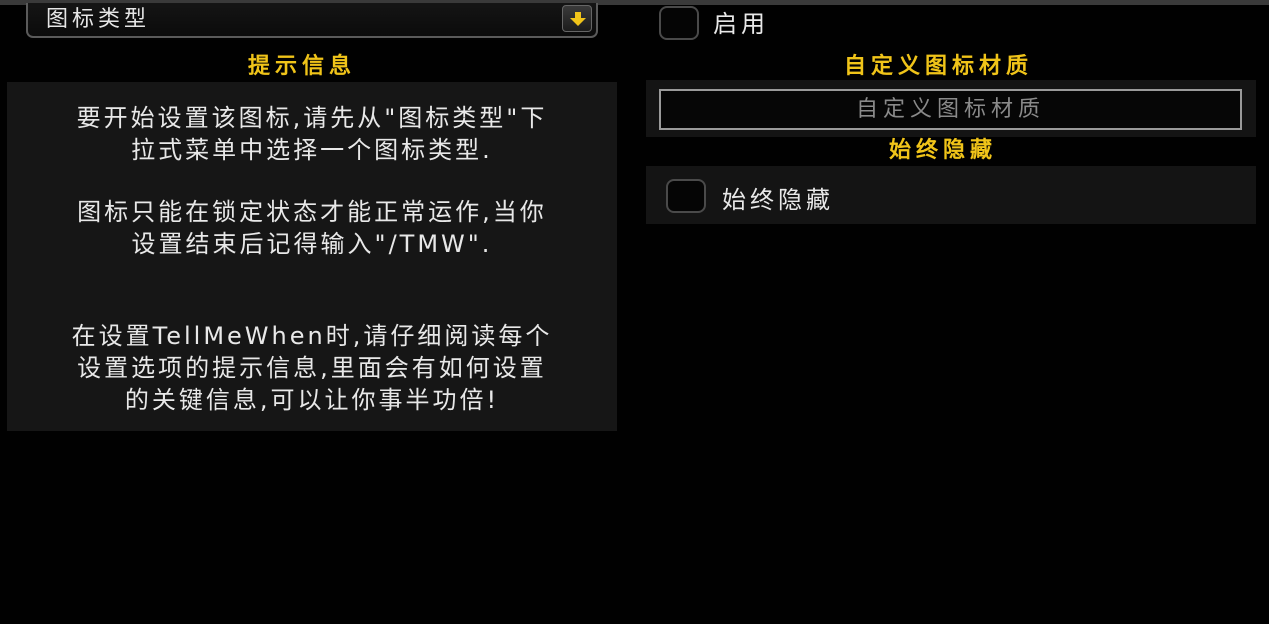 The width and height of the screenshot is (1269, 624). Describe the element at coordinates (778, 200) in the screenshot. I see `always-hide-label: 始终隐藏` at that location.